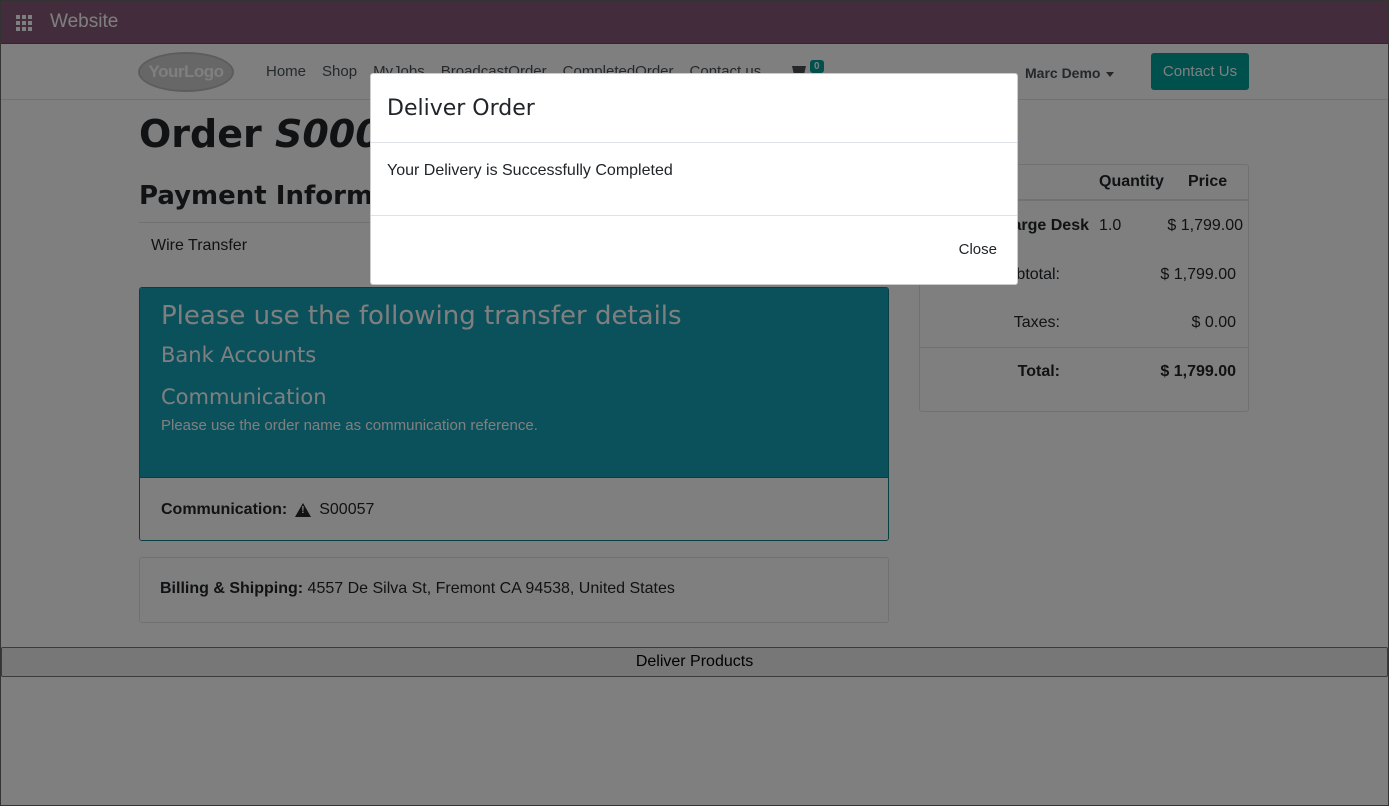 This screenshot has height=806, width=1389. Describe the element at coordinates (978, 249) in the screenshot. I see `close-button: Close` at that location.